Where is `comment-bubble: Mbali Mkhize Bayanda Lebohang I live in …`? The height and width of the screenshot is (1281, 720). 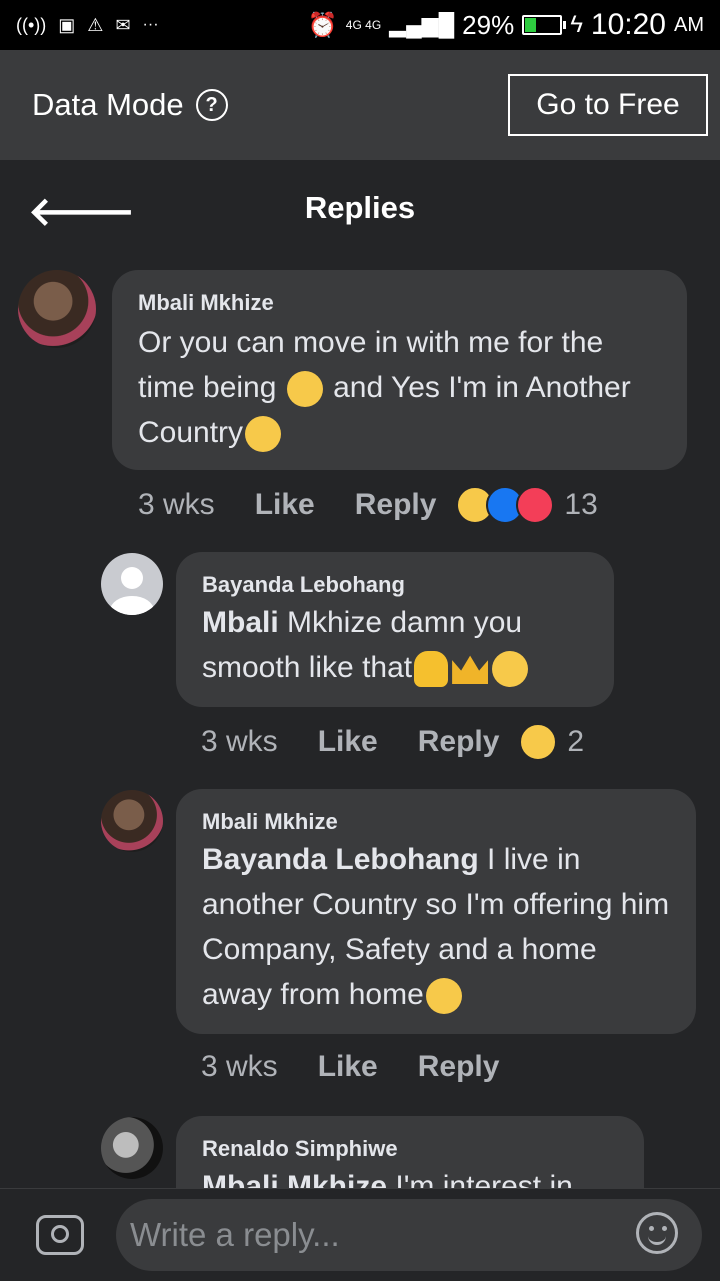 comment-bubble: Mbali Mkhize Bayanda Lebohang I live in … is located at coordinates (436, 911).